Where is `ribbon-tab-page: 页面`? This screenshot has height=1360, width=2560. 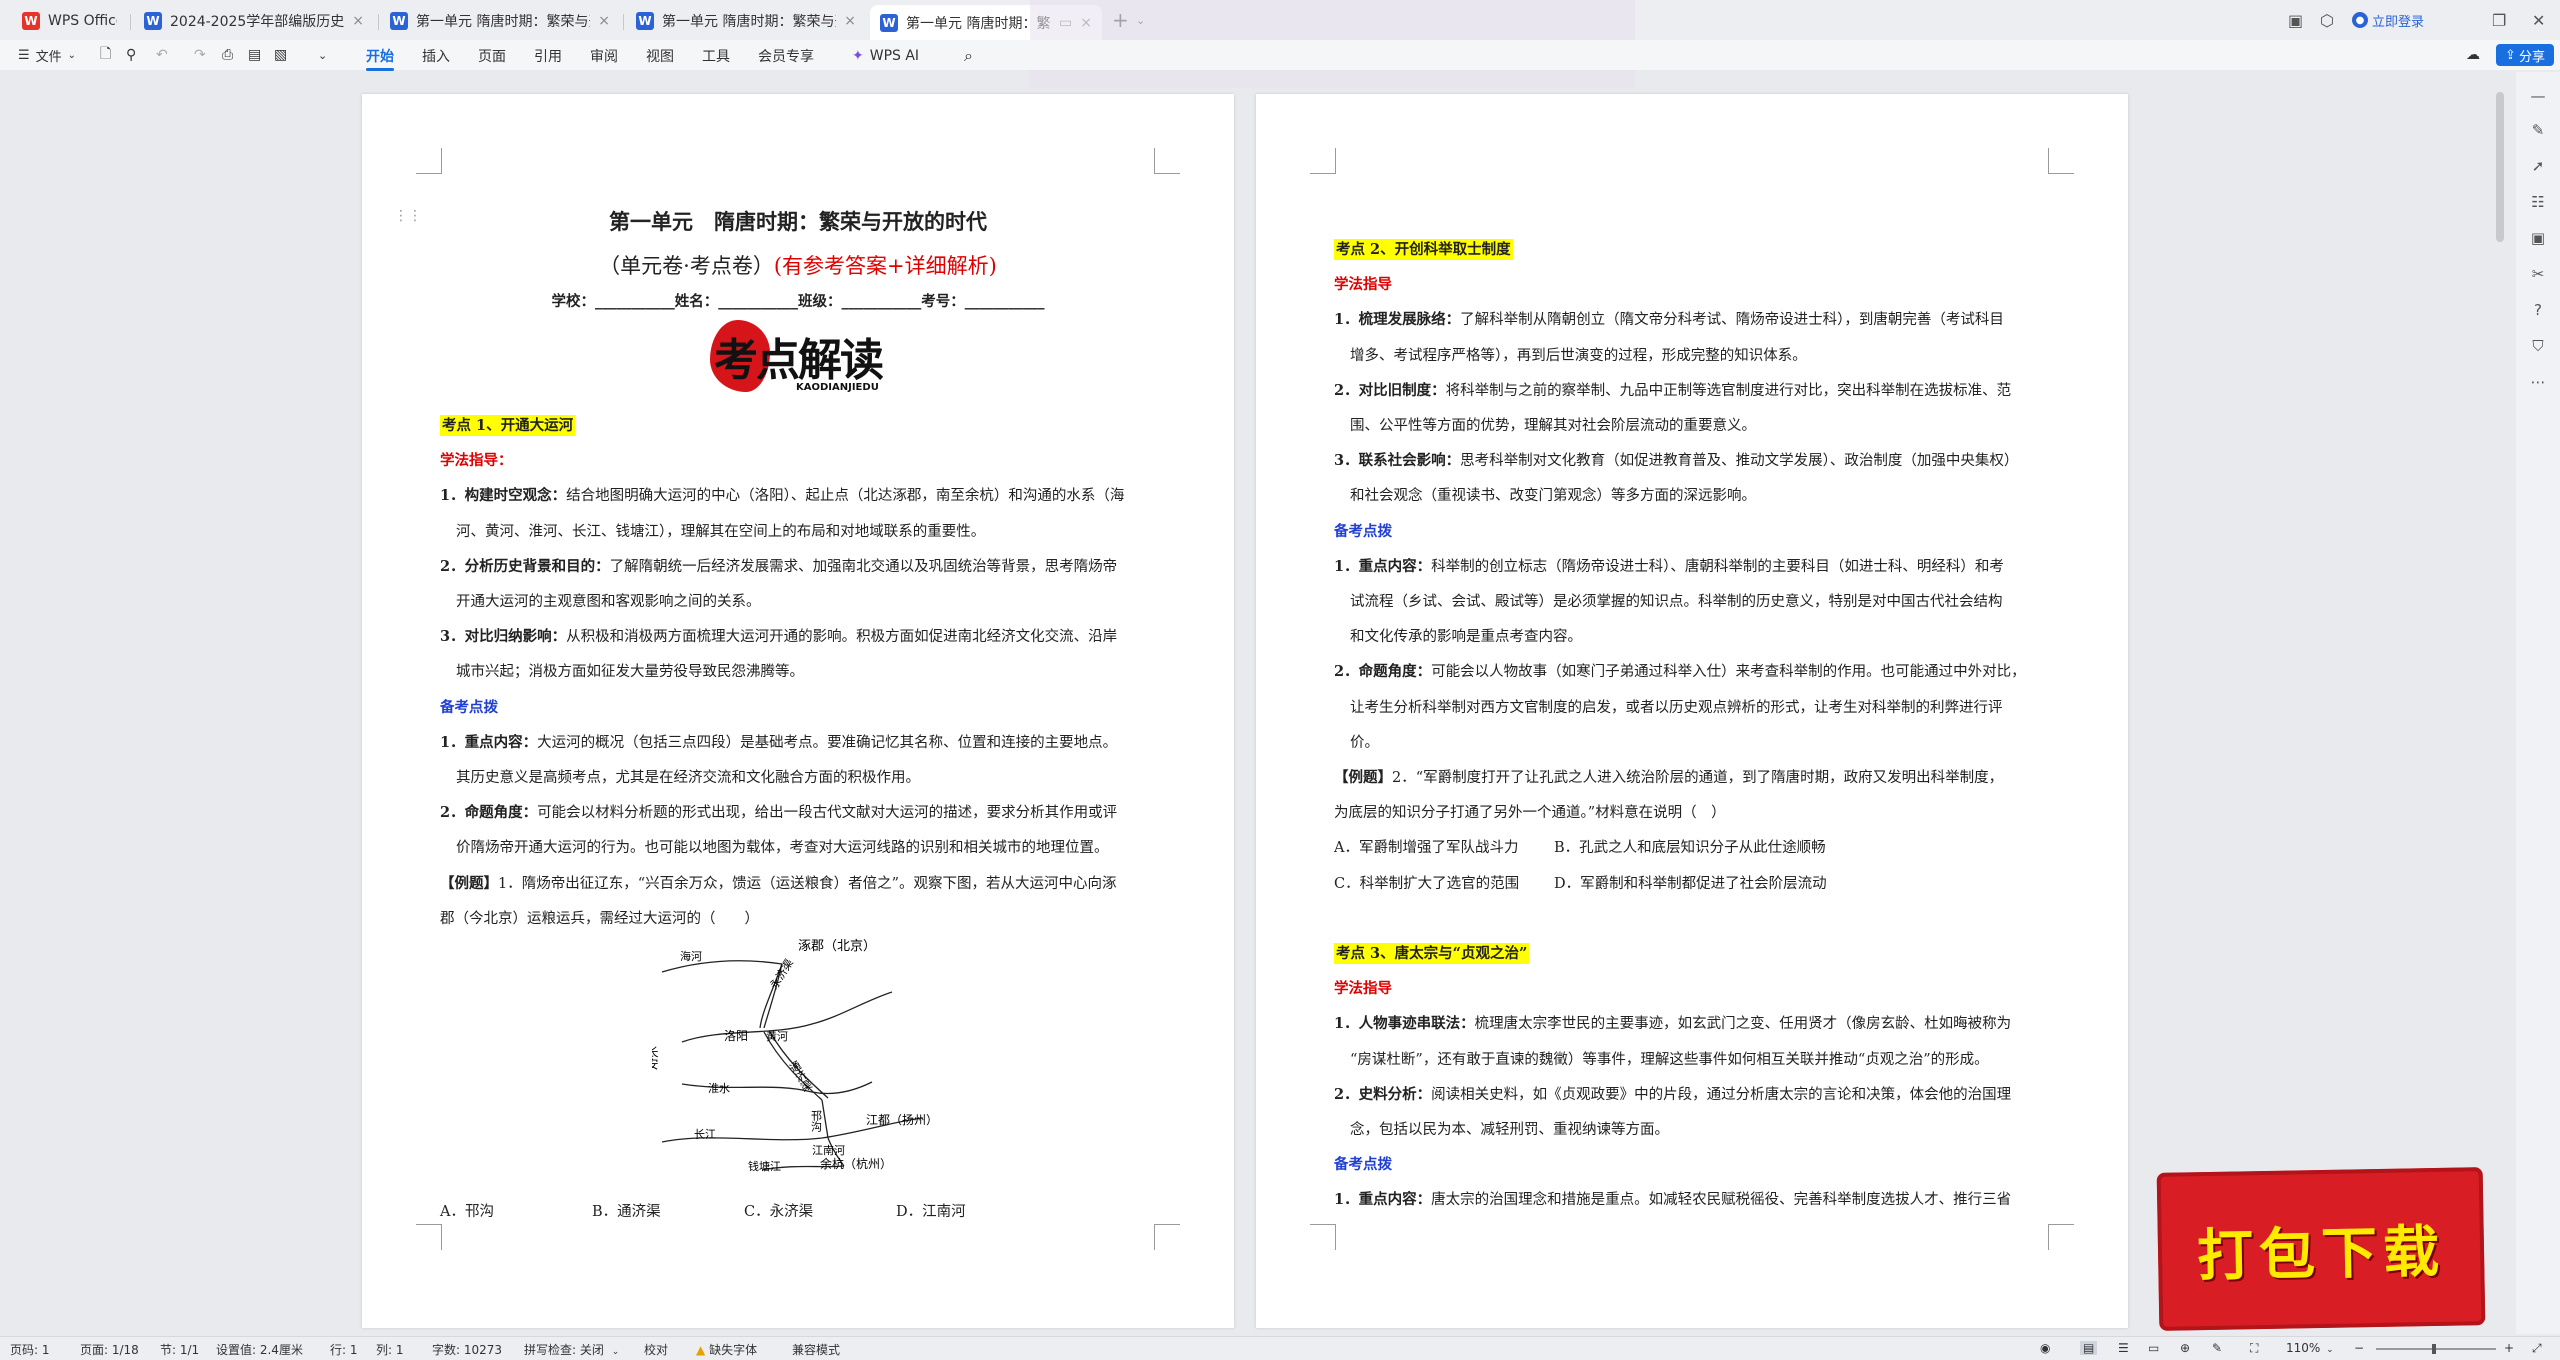 ribbon-tab-page: 页面 is located at coordinates (492, 56).